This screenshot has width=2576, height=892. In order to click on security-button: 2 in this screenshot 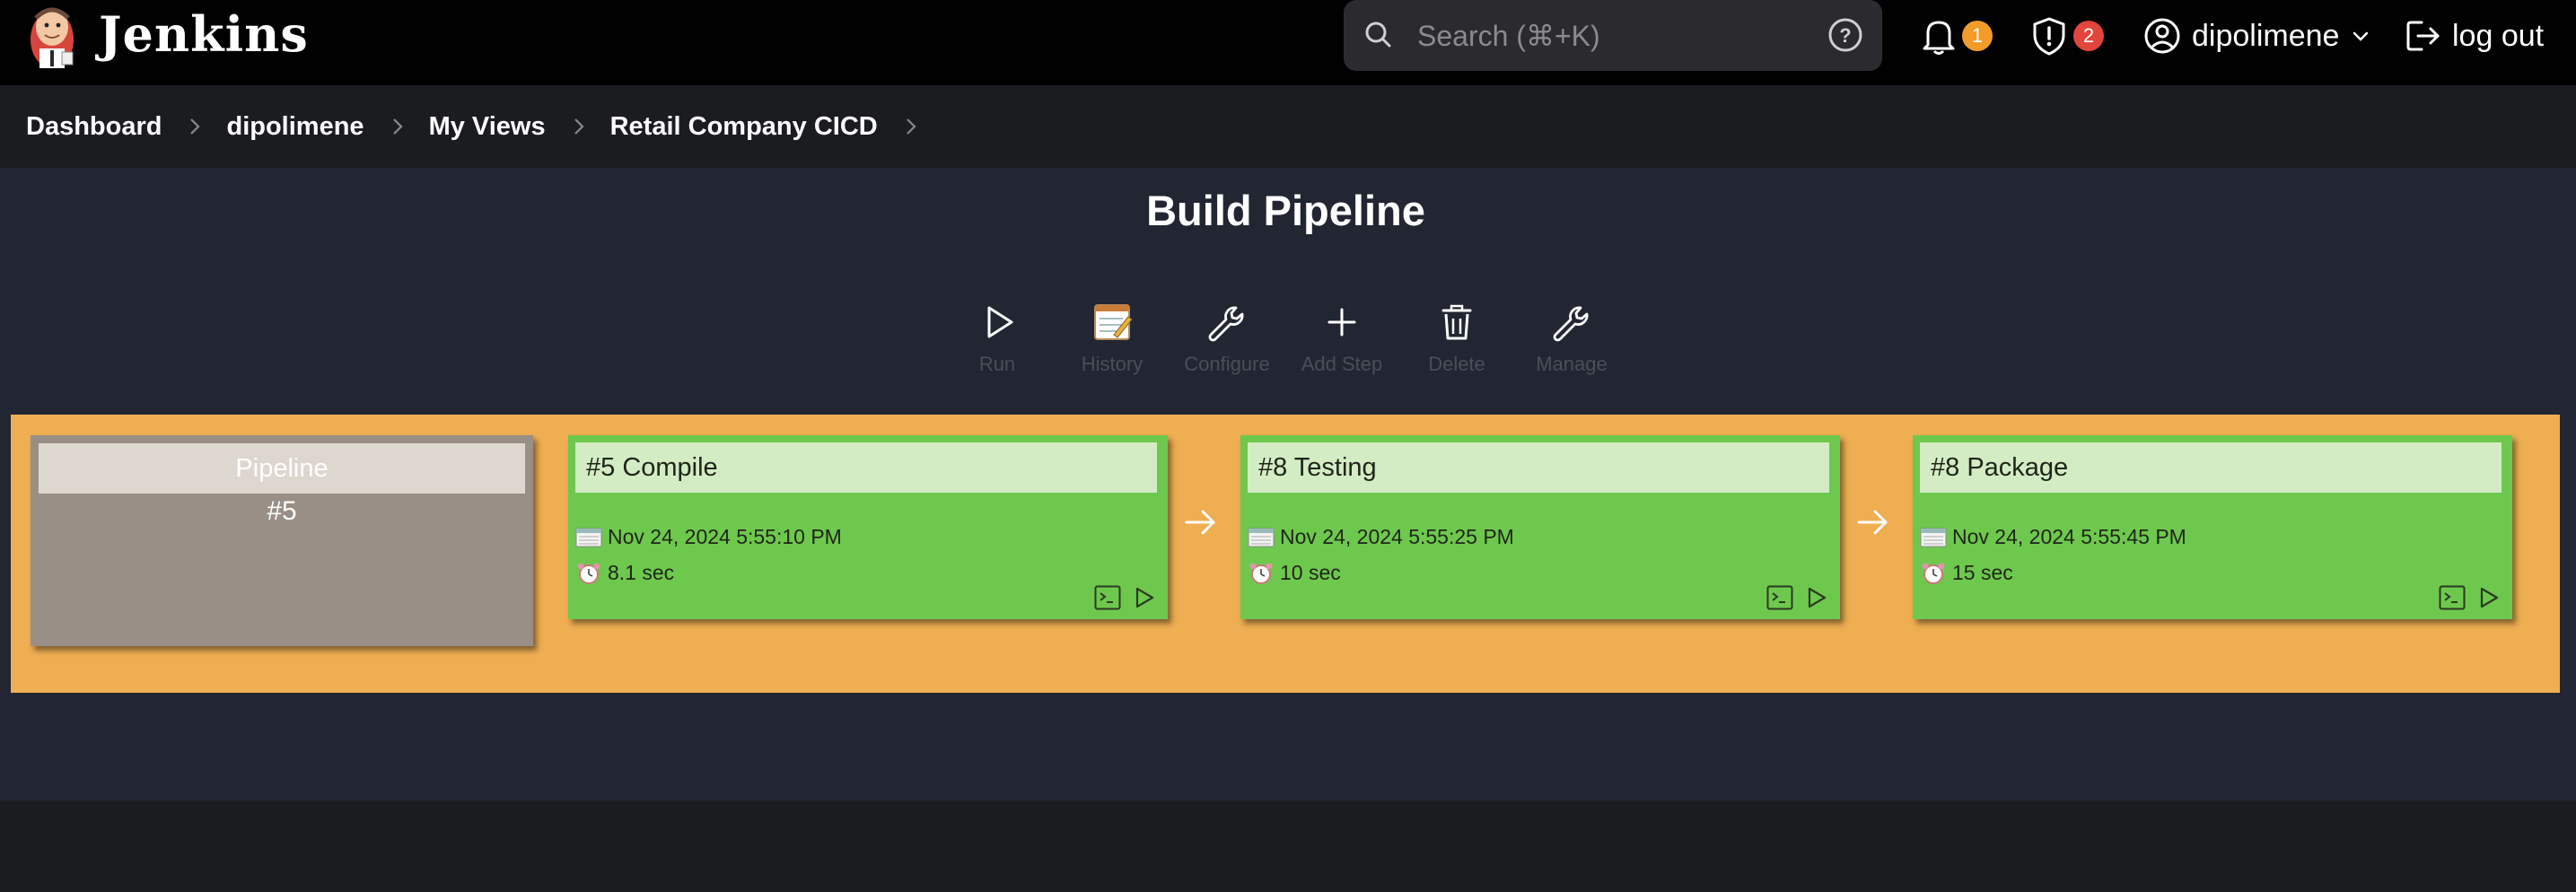, I will do `click(2067, 36)`.